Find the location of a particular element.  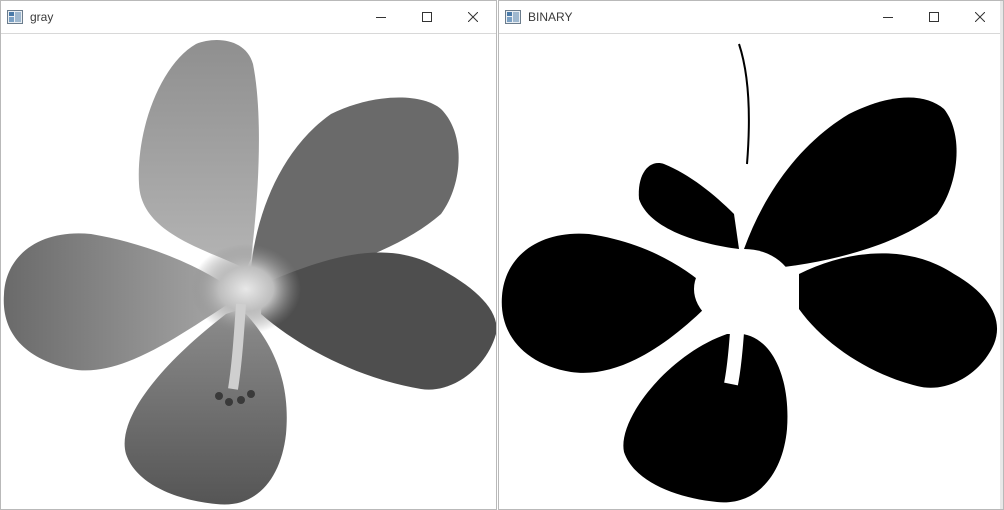

flower-center is located at coordinates (246, 289).